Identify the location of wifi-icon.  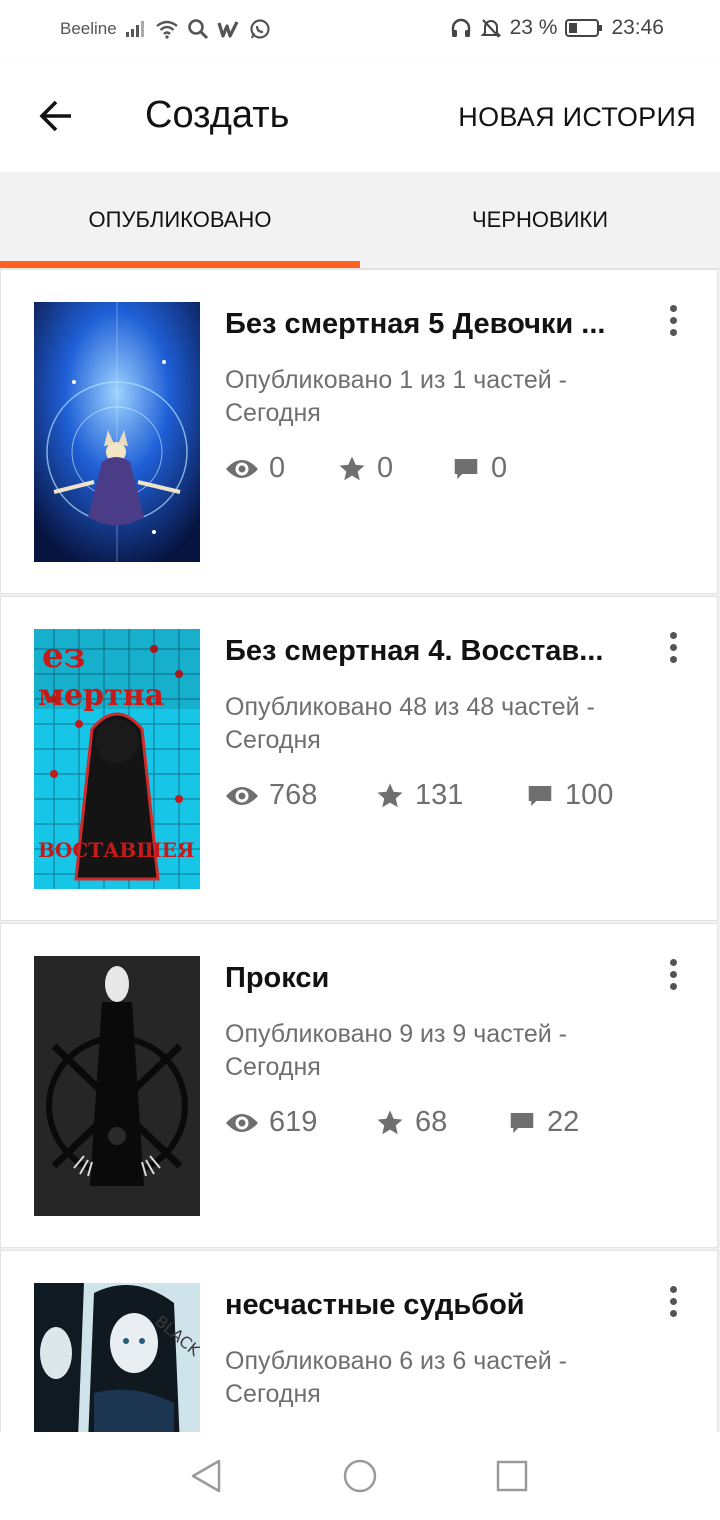
(167, 29).